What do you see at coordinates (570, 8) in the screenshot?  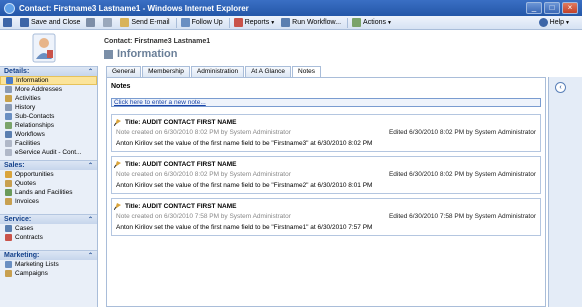 I see `close-button: ×` at bounding box center [570, 8].